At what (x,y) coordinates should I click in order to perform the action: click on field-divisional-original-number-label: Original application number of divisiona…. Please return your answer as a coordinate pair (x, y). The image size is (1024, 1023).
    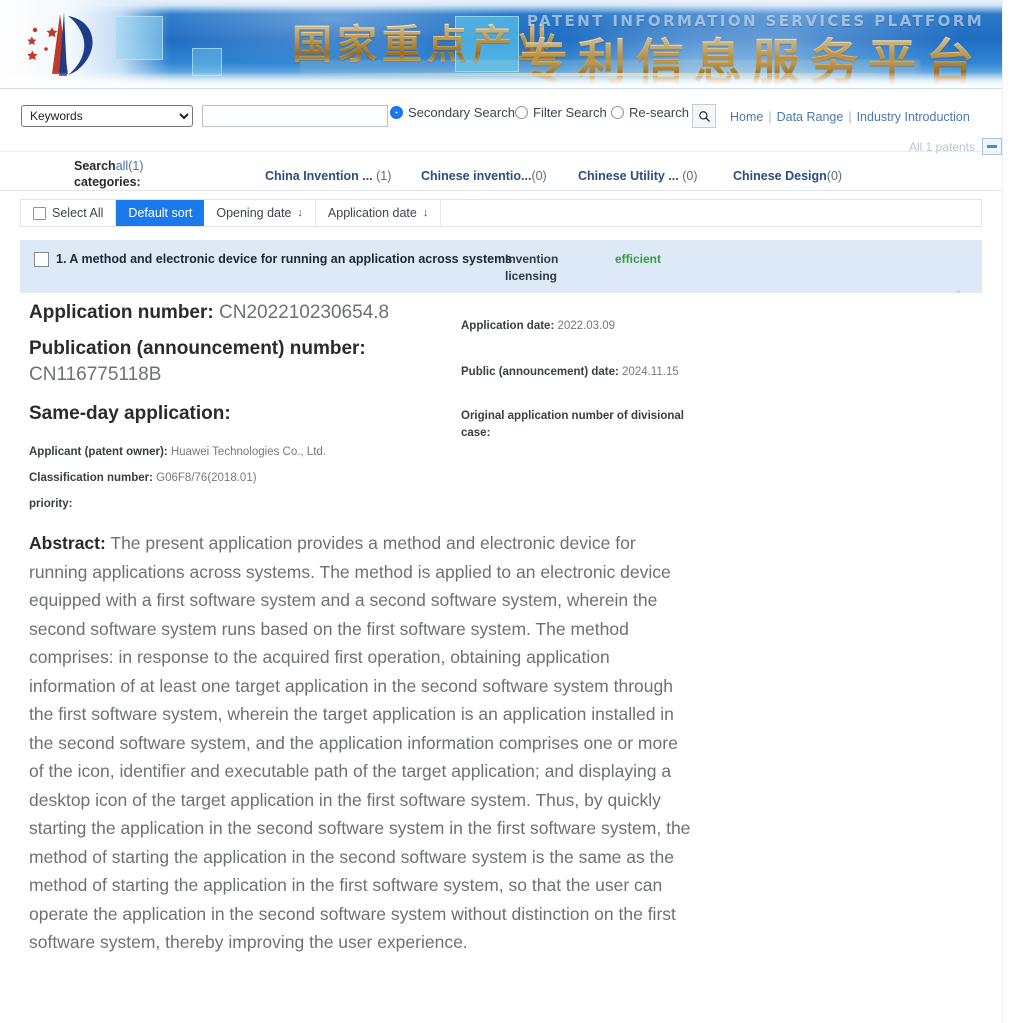
    Looking at the image, I should click on (572, 424).